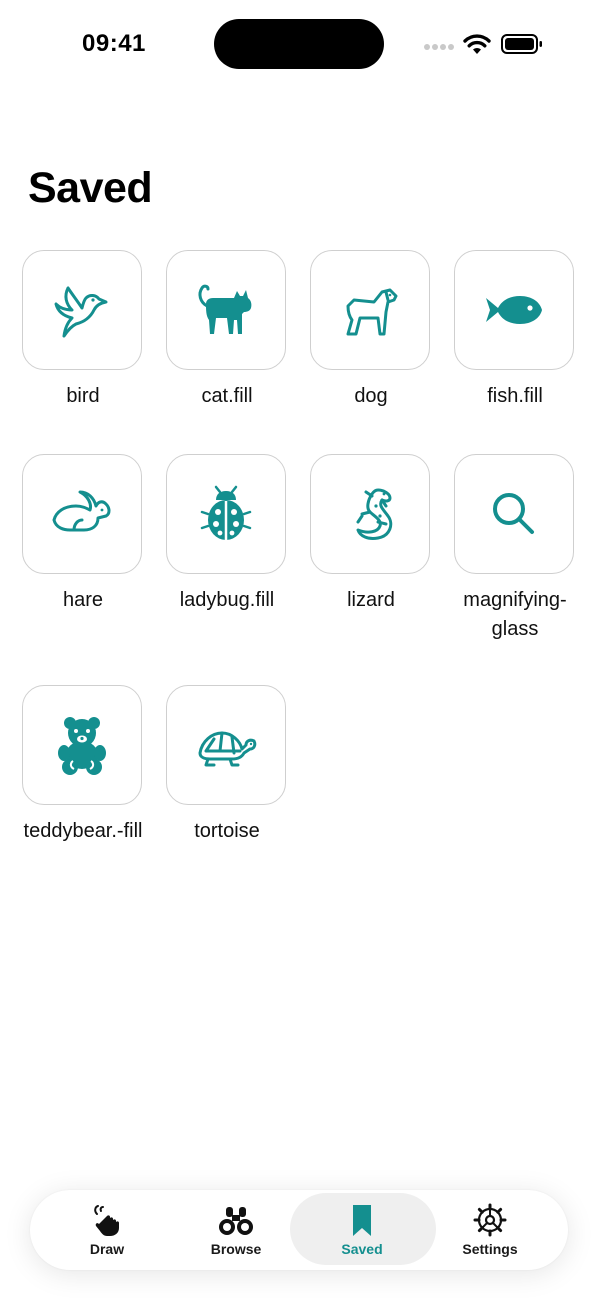 The width and height of the screenshot is (598, 1300). I want to click on binoculars-icon, so click(236, 1221).